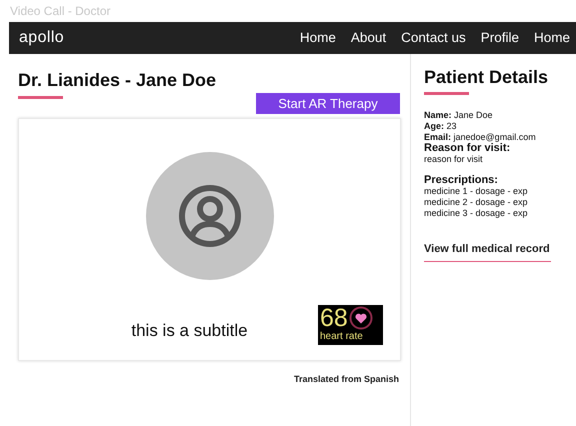  What do you see at coordinates (454, 159) in the screenshot?
I see `reason-value: reason for visit` at bounding box center [454, 159].